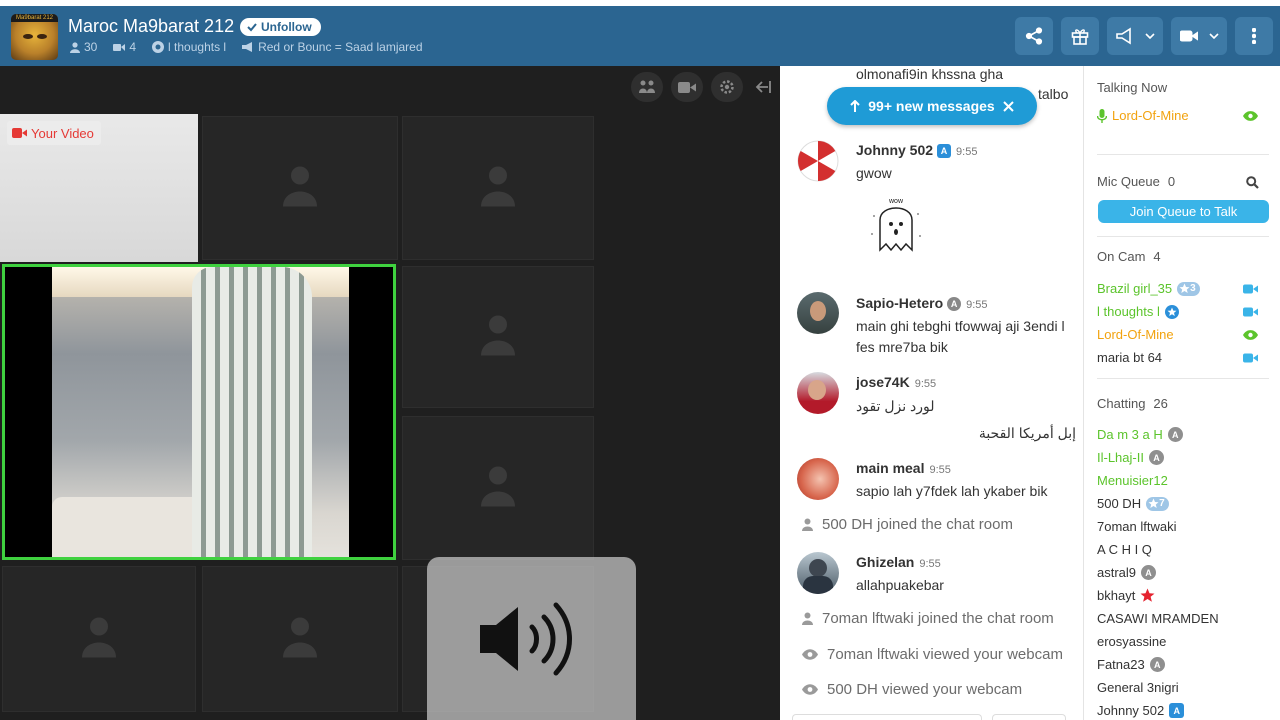 The width and height of the screenshot is (1280, 720). What do you see at coordinates (1008, 106) in the screenshot?
I see `close-icon` at bounding box center [1008, 106].